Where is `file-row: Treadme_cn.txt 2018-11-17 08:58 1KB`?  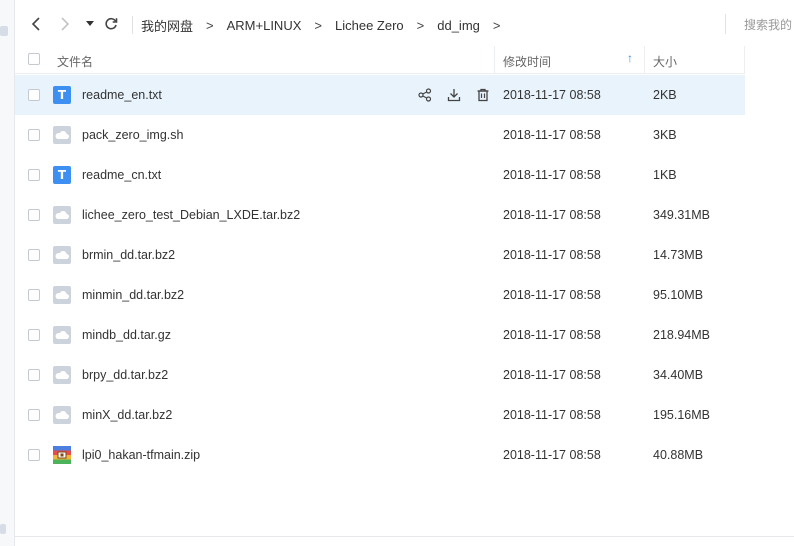 file-row: Treadme_cn.txt 2018-11-17 08:58 1KB is located at coordinates (380, 175).